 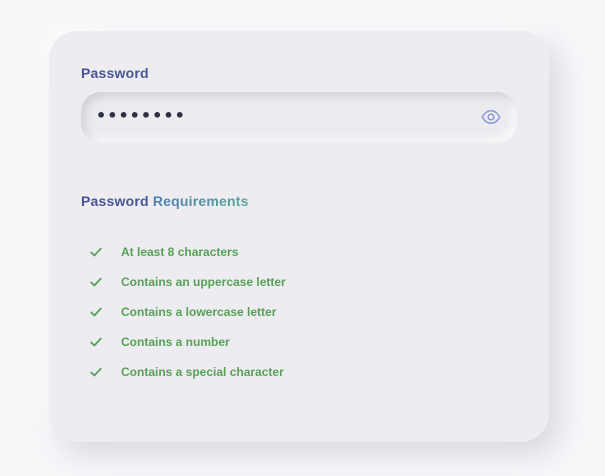 I want to click on password-value: ••••••••, so click(x=141, y=116).